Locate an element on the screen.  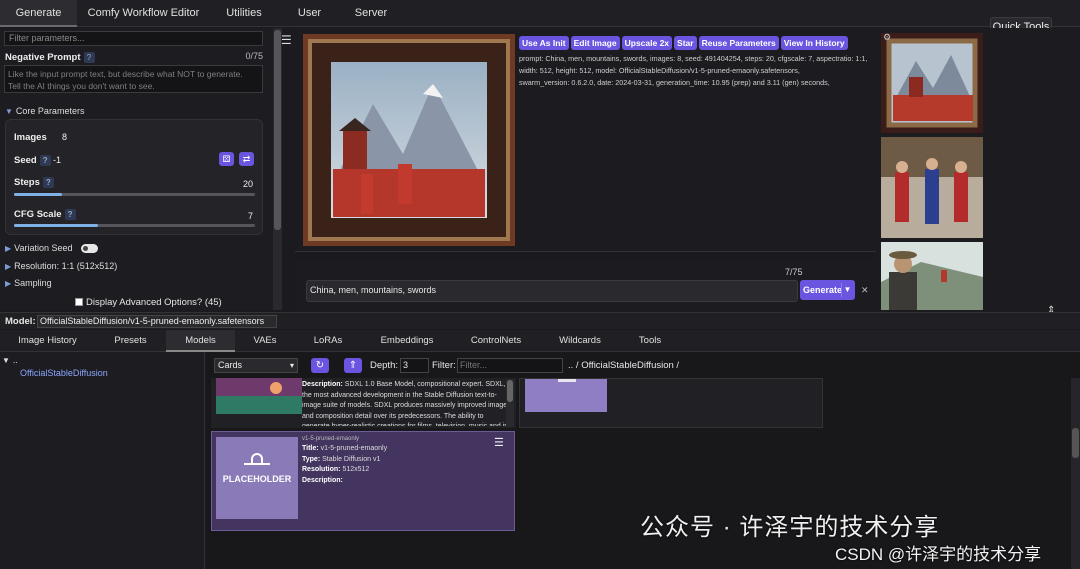
edit-image-button: Edit Image is located at coordinates (595, 43).